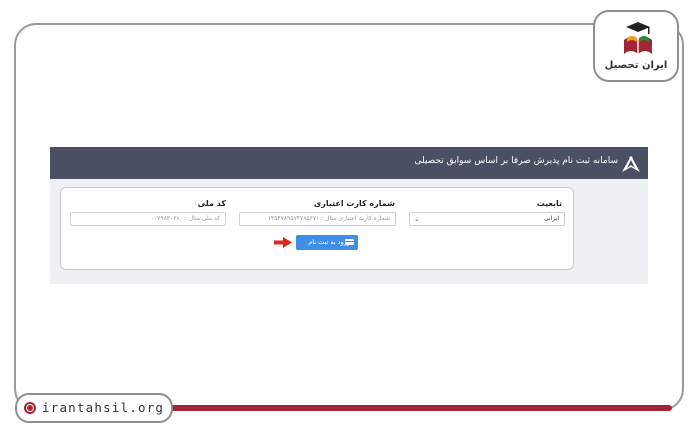 The image size is (700, 430). Describe the element at coordinates (211, 203) in the screenshot. I see `national-code-label: کد ملی` at that location.